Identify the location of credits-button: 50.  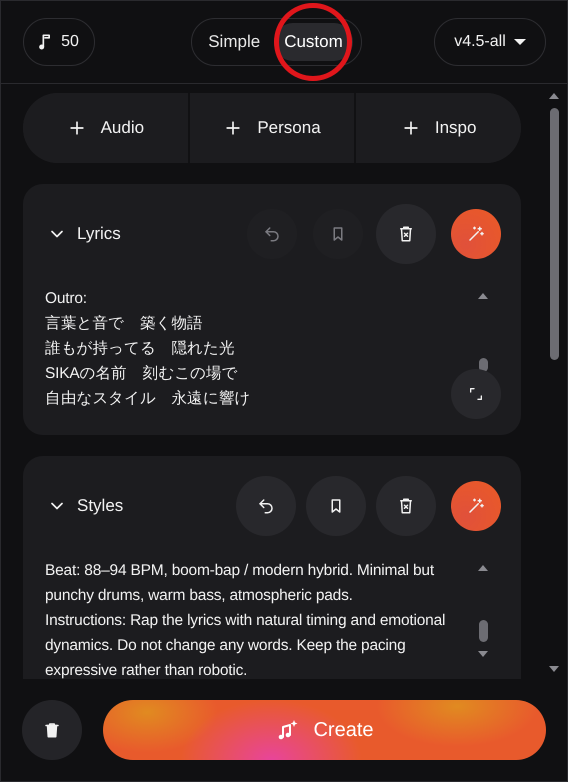
(59, 42).